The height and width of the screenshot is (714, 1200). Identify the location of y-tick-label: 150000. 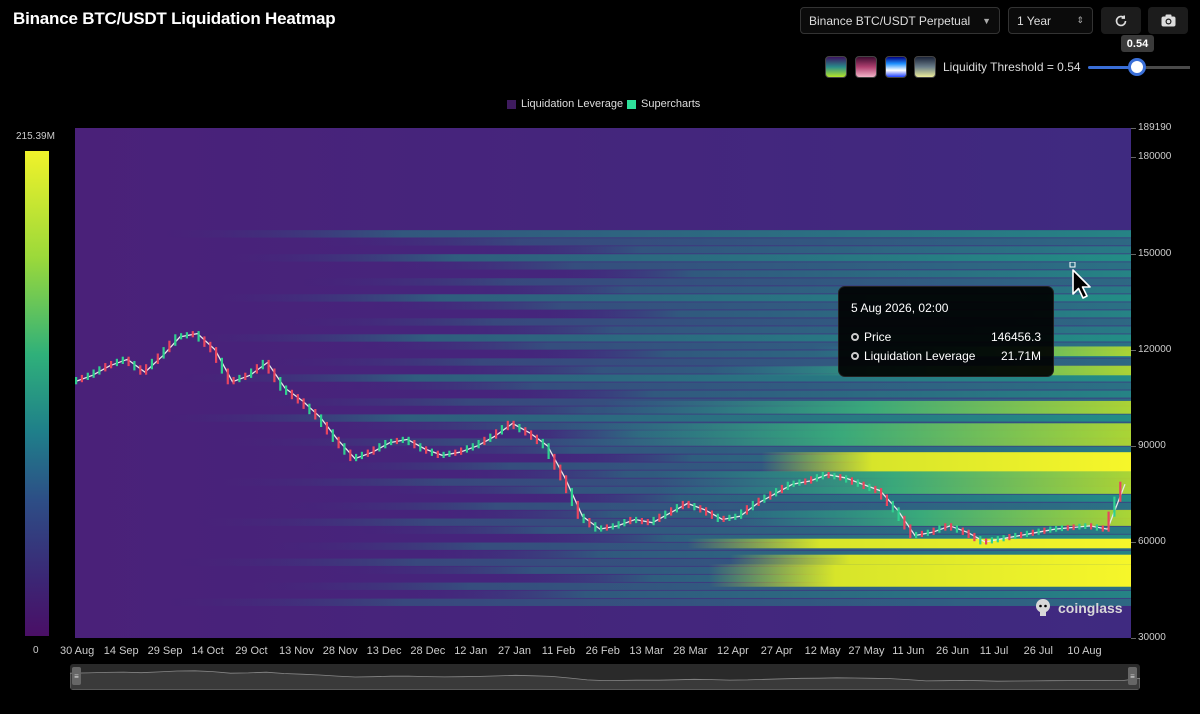
(1155, 253).